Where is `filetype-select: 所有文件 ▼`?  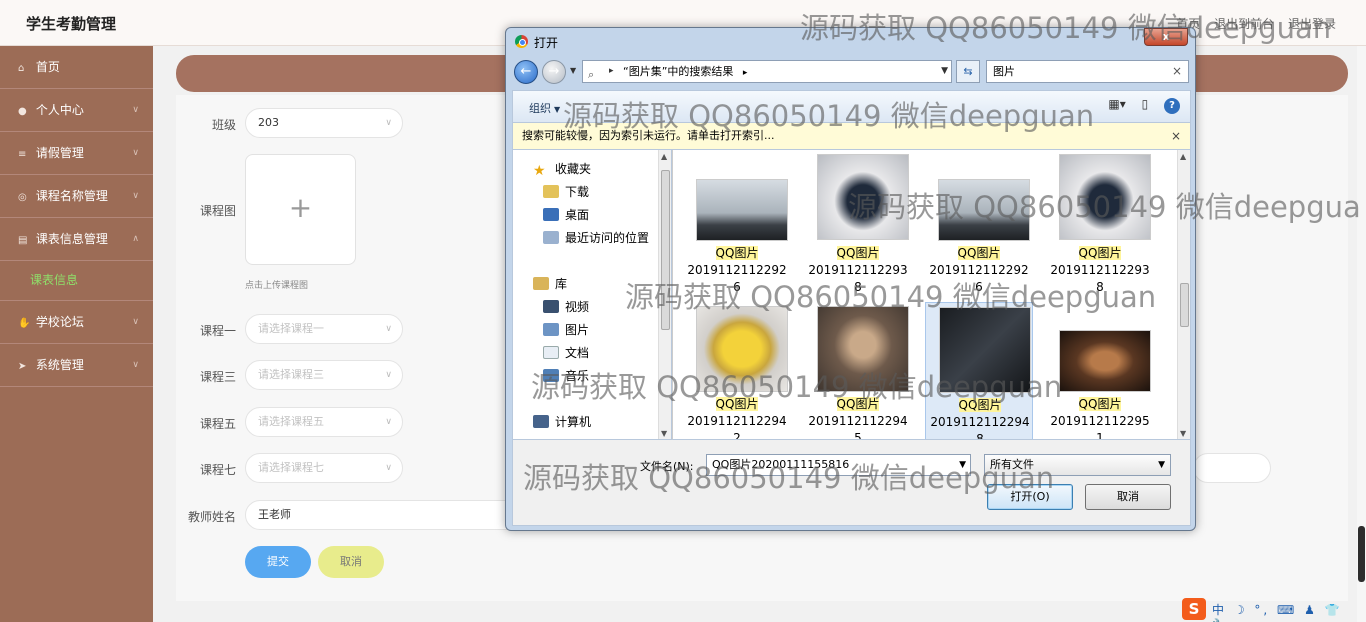 filetype-select: 所有文件 ▼ is located at coordinates (1077, 465).